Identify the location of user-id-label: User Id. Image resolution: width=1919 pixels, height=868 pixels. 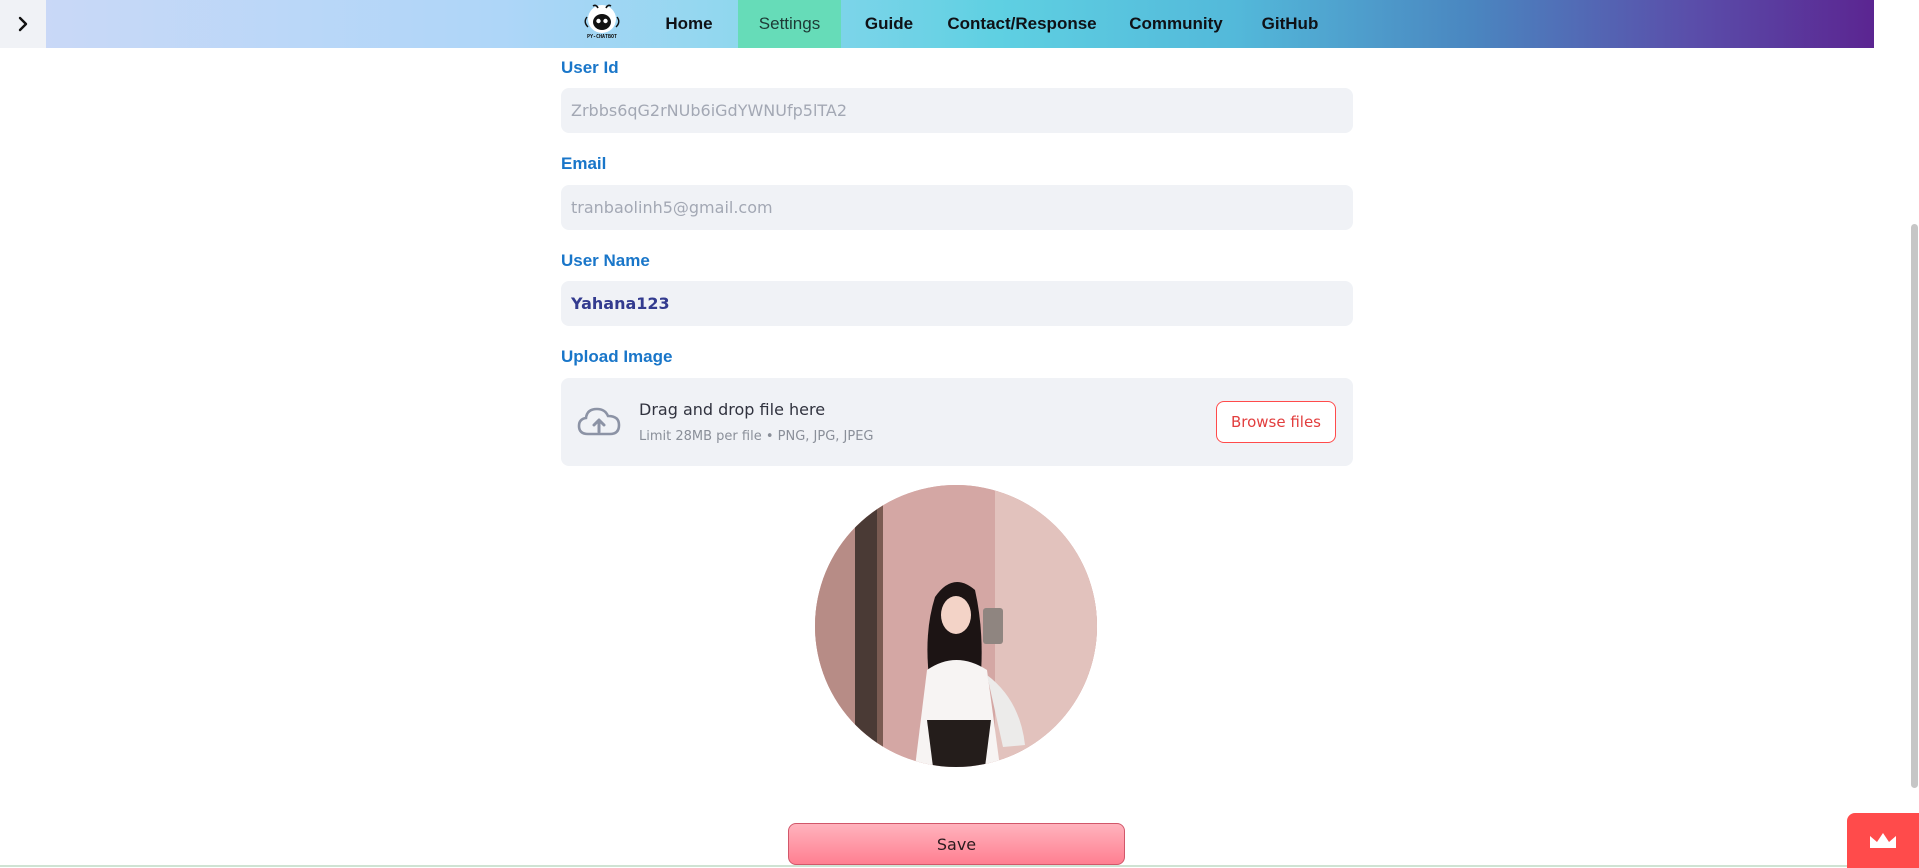
(590, 67).